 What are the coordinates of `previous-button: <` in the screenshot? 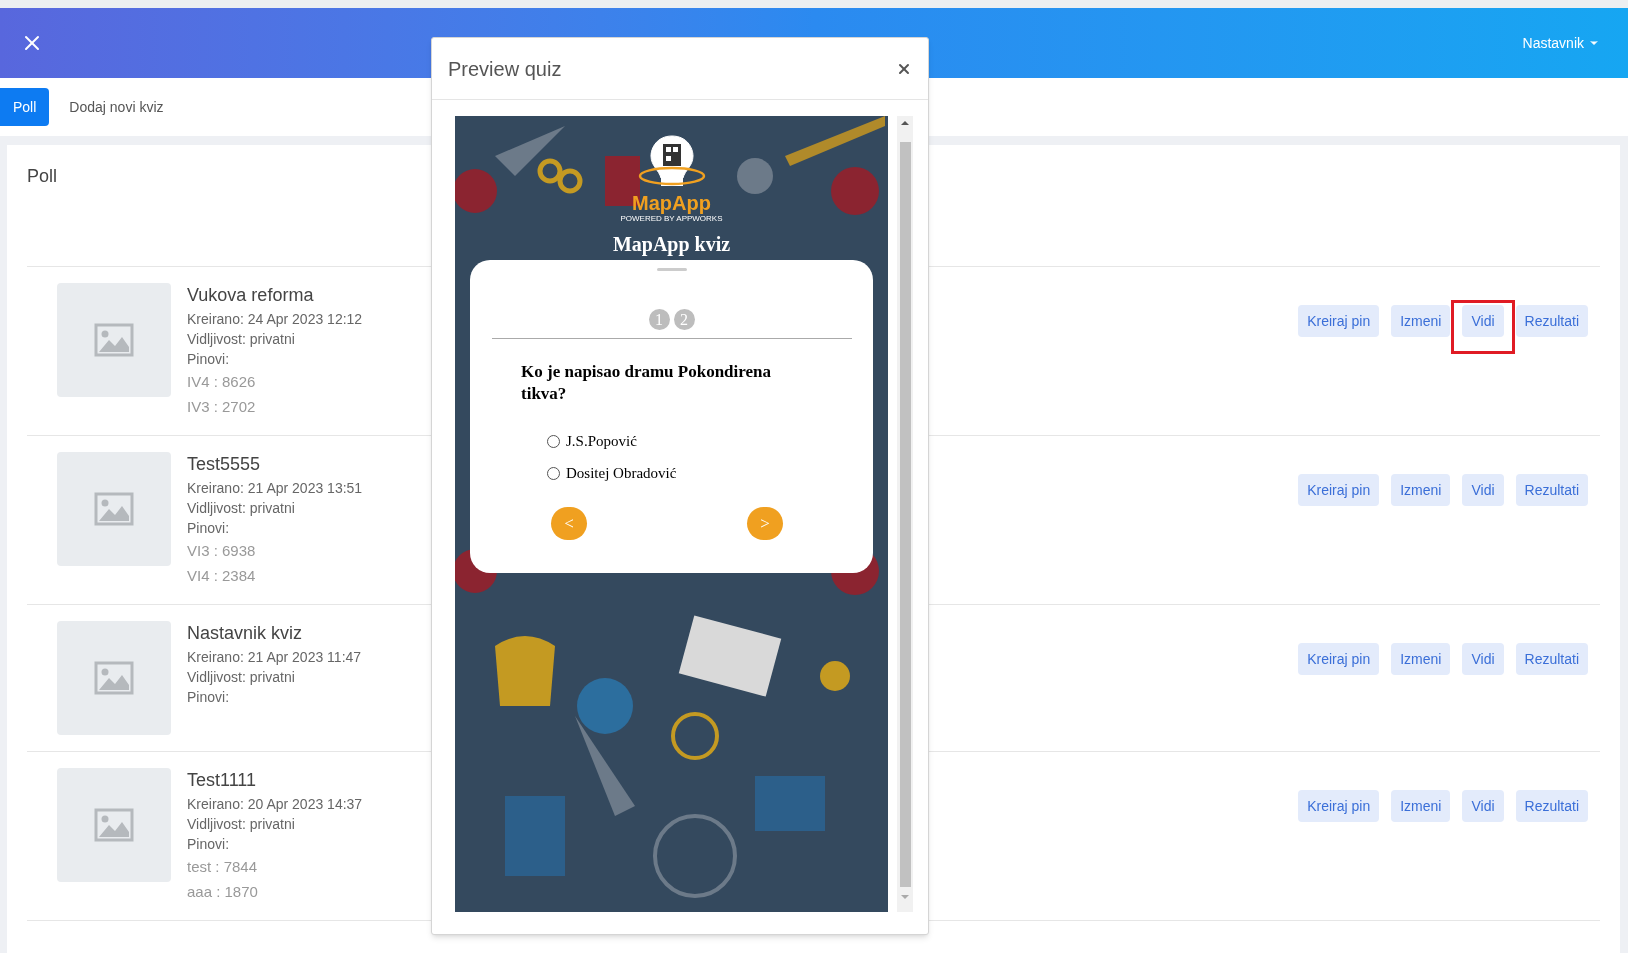 It's located at (569, 523).